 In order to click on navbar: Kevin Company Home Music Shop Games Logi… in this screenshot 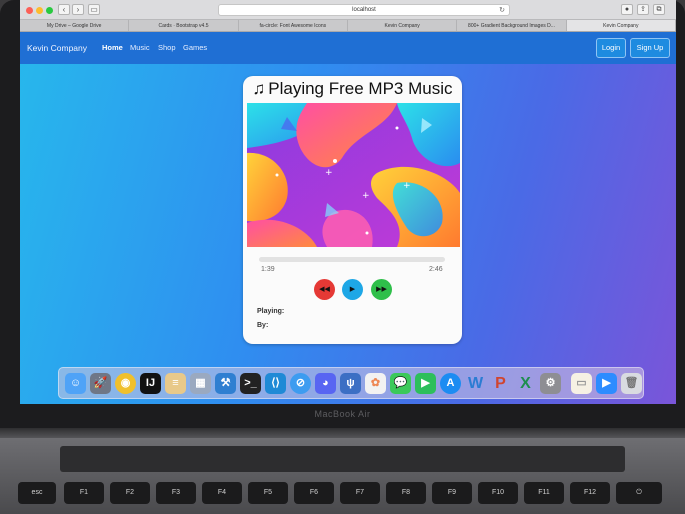, I will do `click(348, 48)`.